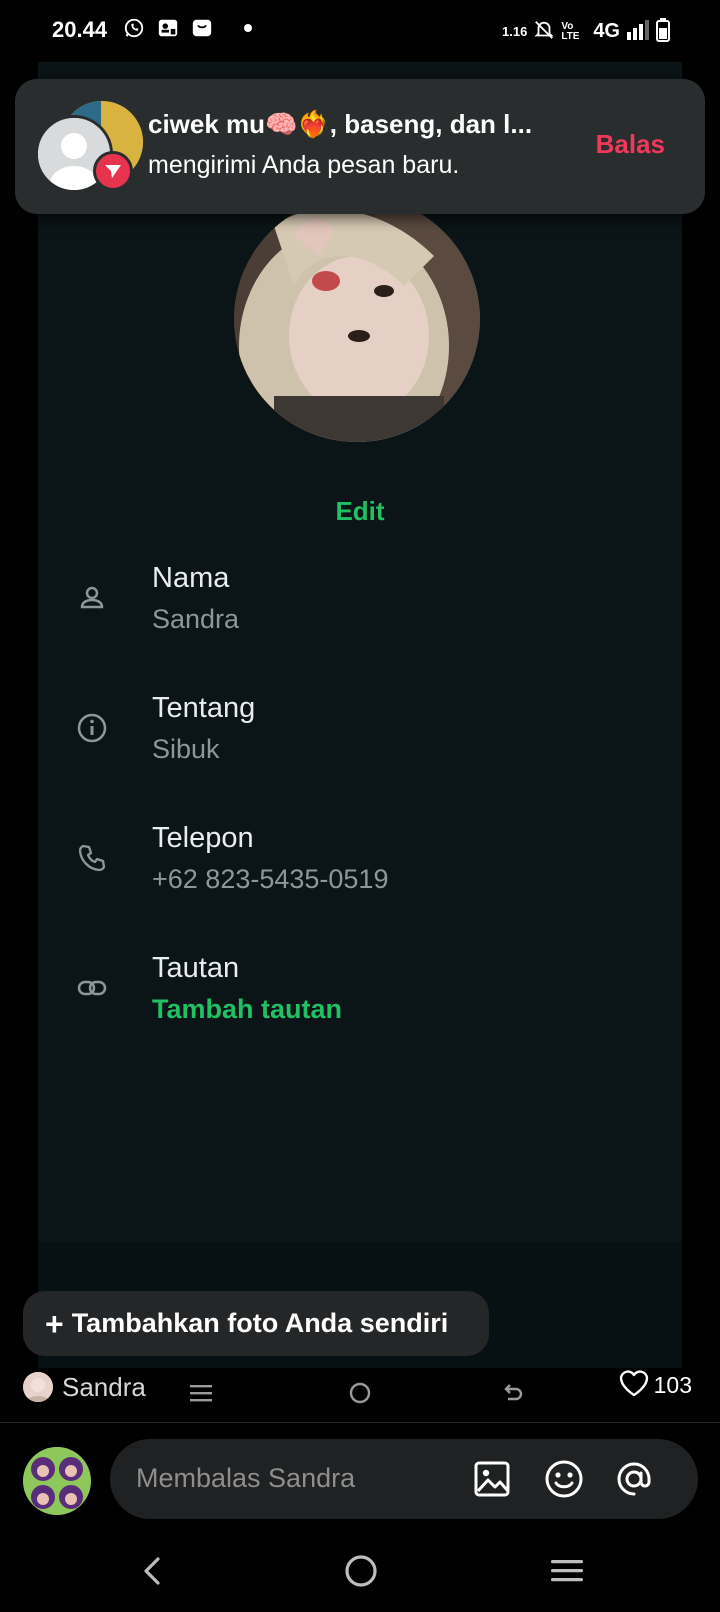 Image resolution: width=720 pixels, height=1612 pixels. Describe the element at coordinates (134, 28) in the screenshot. I see `whatsapp-icon` at that location.